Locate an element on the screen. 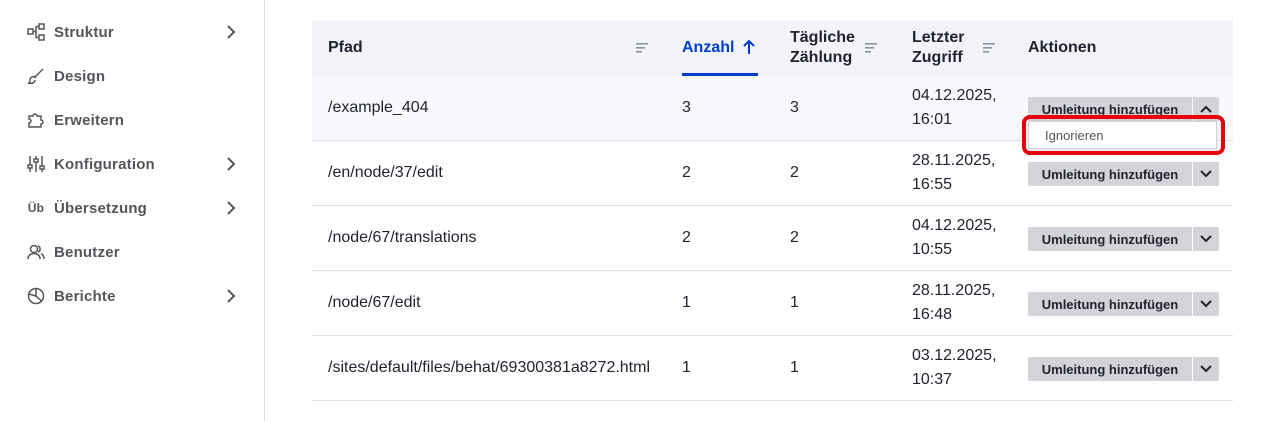  path-cell: /node/67/translations is located at coordinates (402, 237).